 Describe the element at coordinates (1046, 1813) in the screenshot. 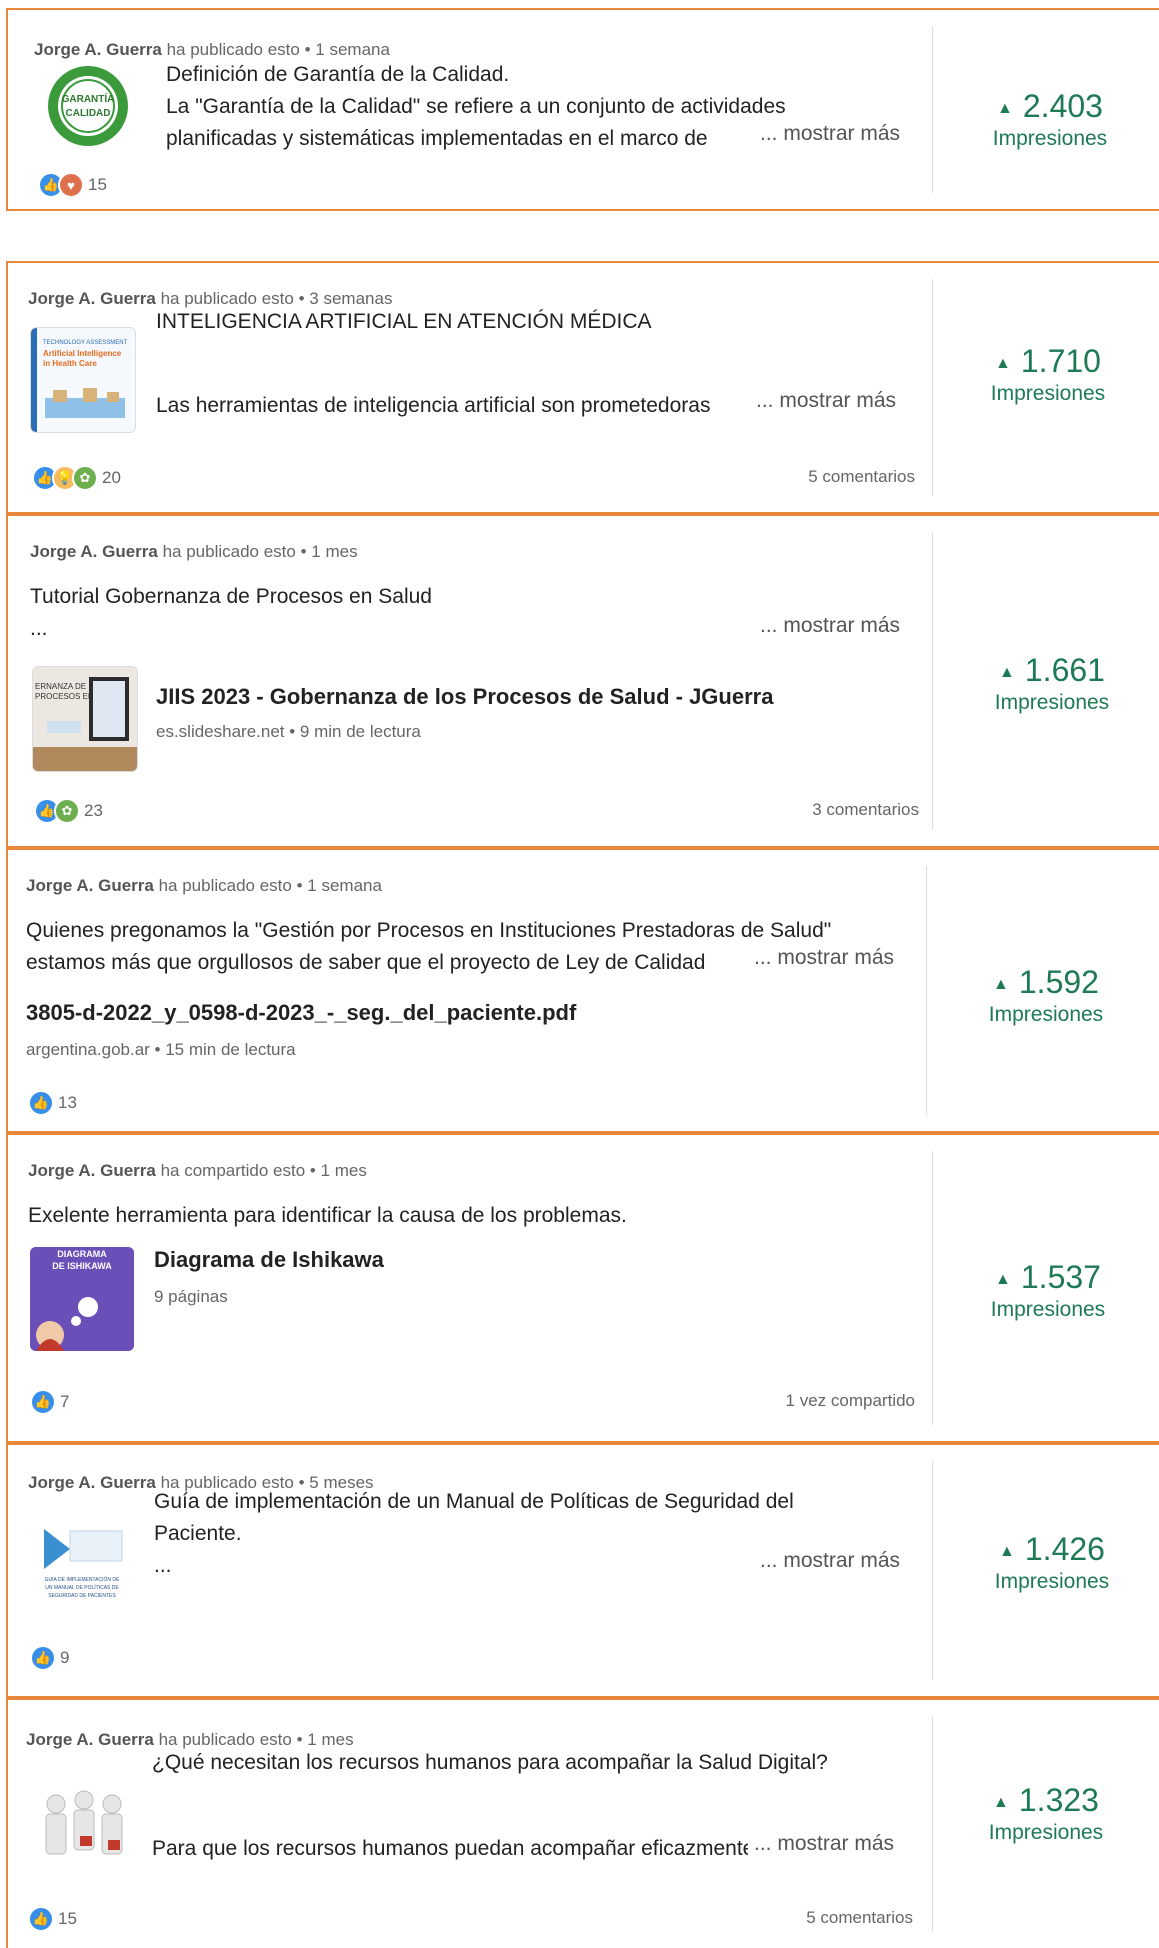

I see `impressions: ▲ 1.323 Impresiones` at that location.